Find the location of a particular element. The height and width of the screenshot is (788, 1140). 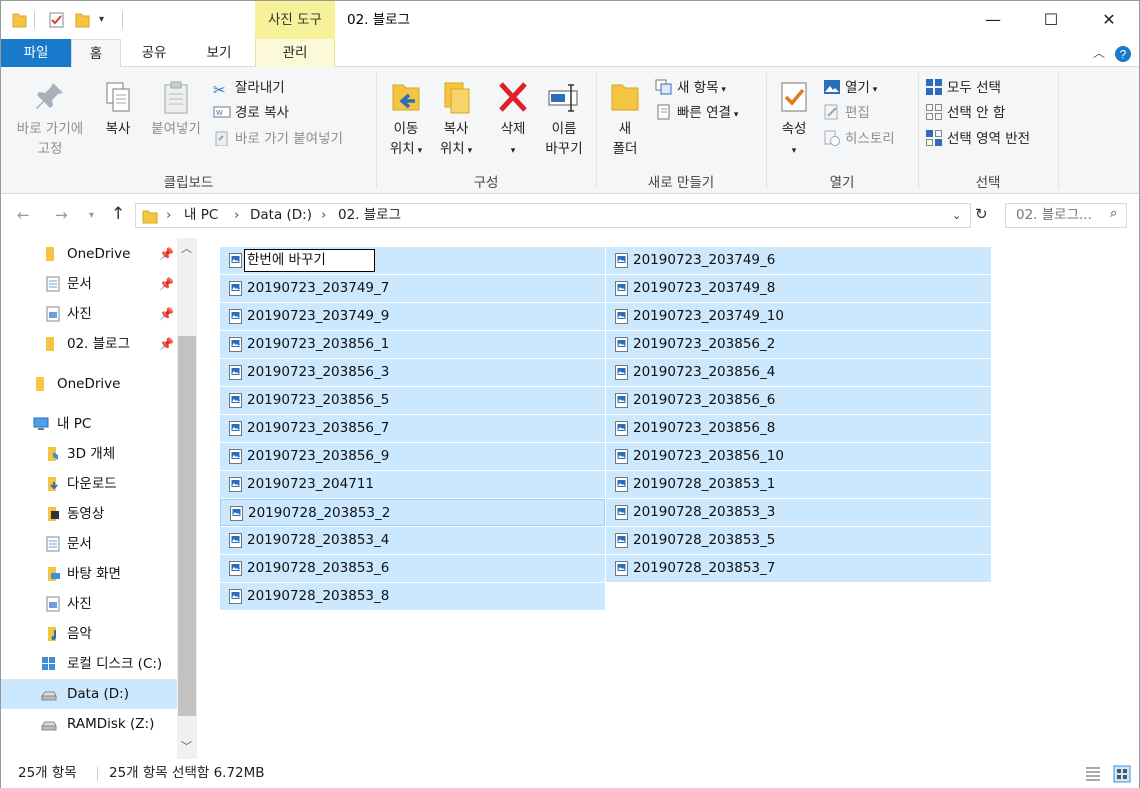

breadcrumb-data-drive: Data (D:) is located at coordinates (281, 215).